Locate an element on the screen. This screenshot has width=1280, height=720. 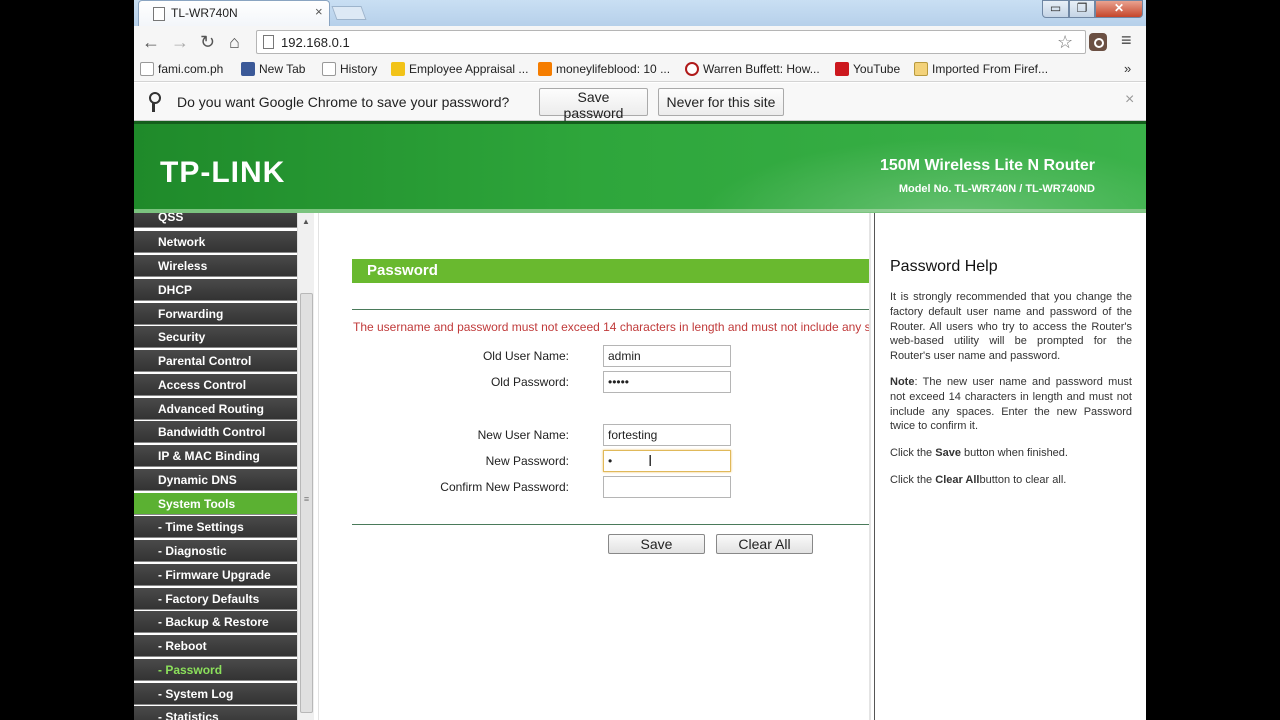
menu-item-parental-control: Parental Control is located at coordinates (215, 361).